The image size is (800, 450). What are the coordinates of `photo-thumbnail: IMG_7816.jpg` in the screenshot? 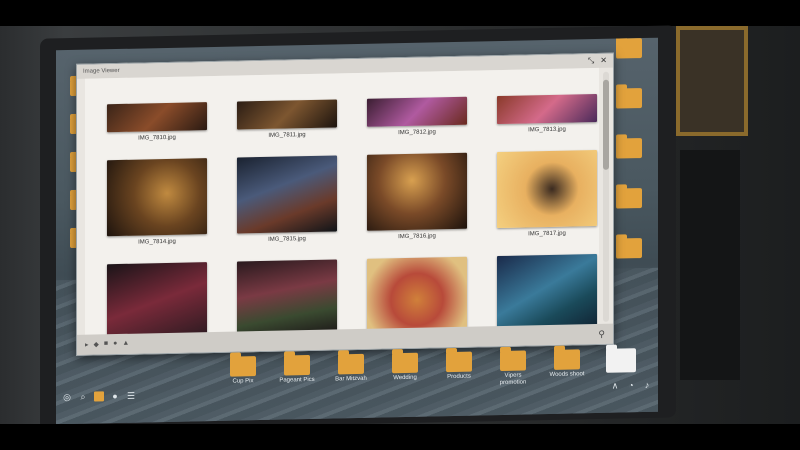 It's located at (417, 203).